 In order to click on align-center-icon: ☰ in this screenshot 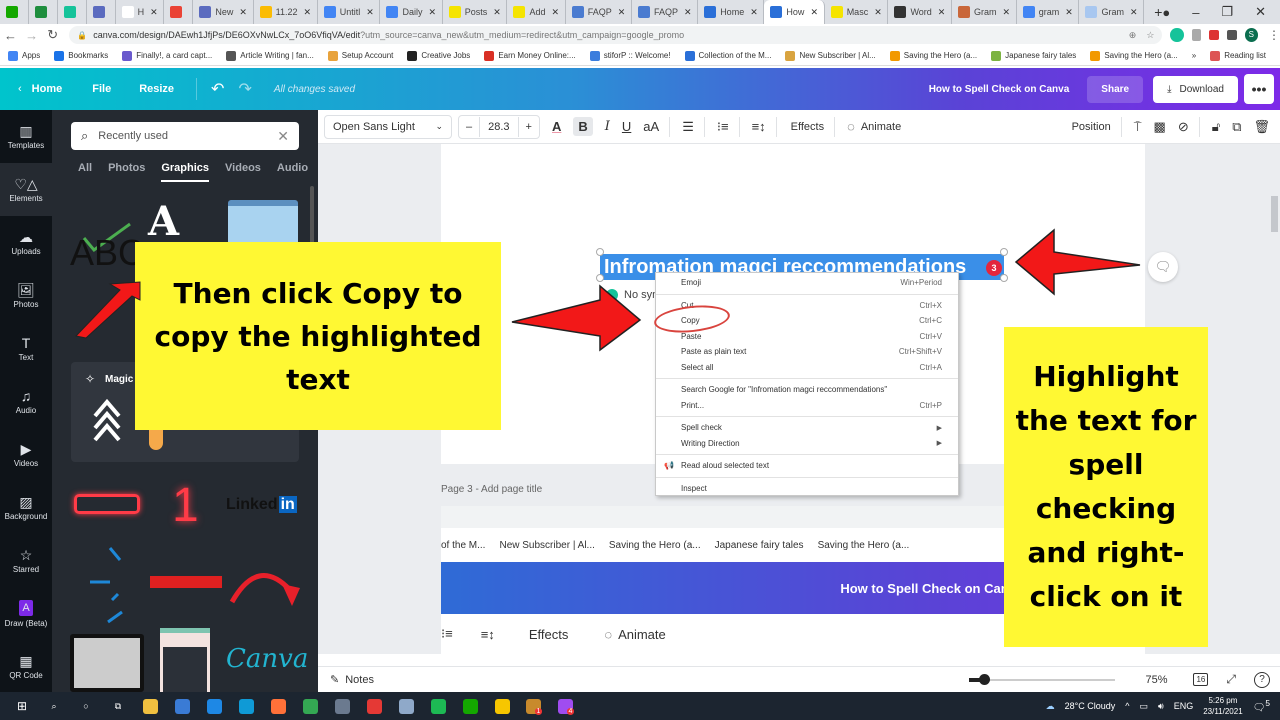, I will do `click(688, 127)`.